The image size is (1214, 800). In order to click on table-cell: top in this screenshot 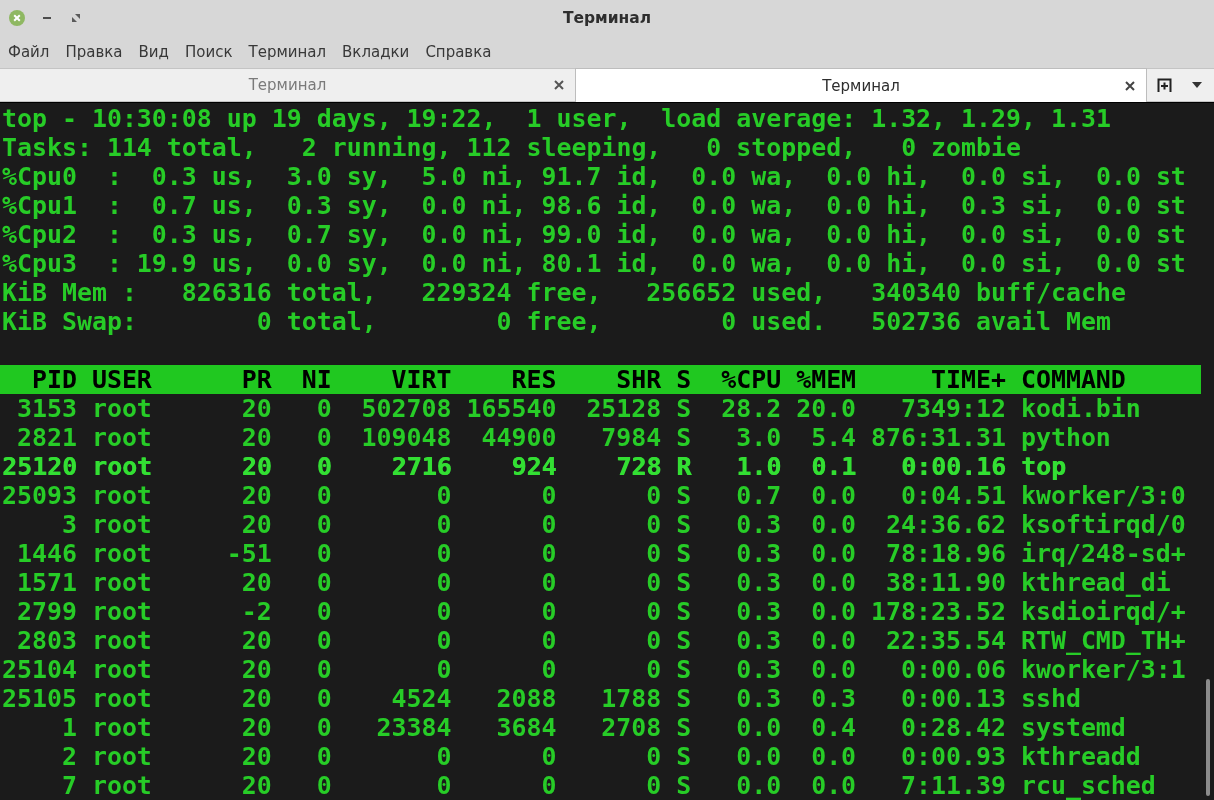, I will do `click(1043, 466)`.